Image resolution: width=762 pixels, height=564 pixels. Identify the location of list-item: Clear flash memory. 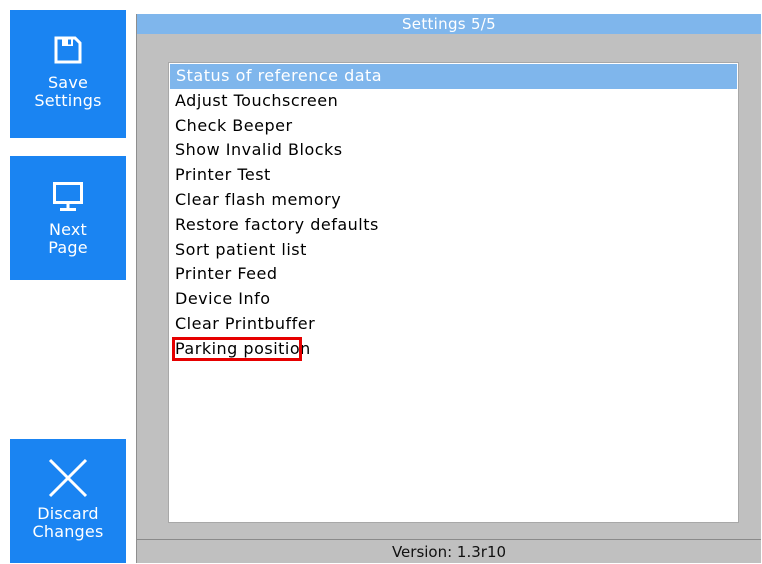
(453, 200).